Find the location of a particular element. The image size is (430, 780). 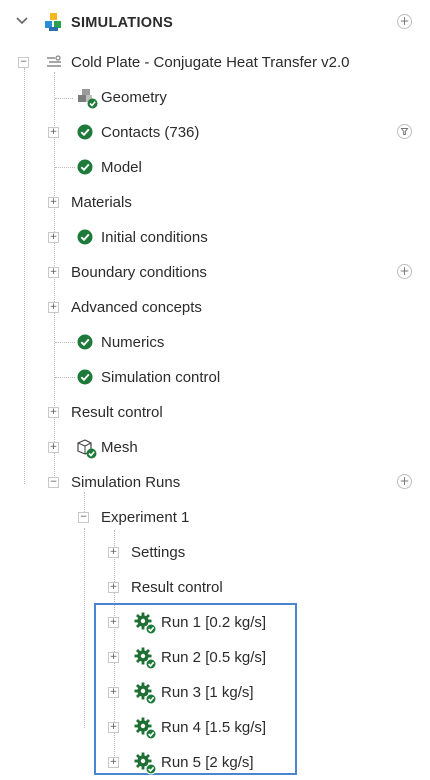

tree-item-contacts: Contacts (736) is located at coordinates (150, 132).